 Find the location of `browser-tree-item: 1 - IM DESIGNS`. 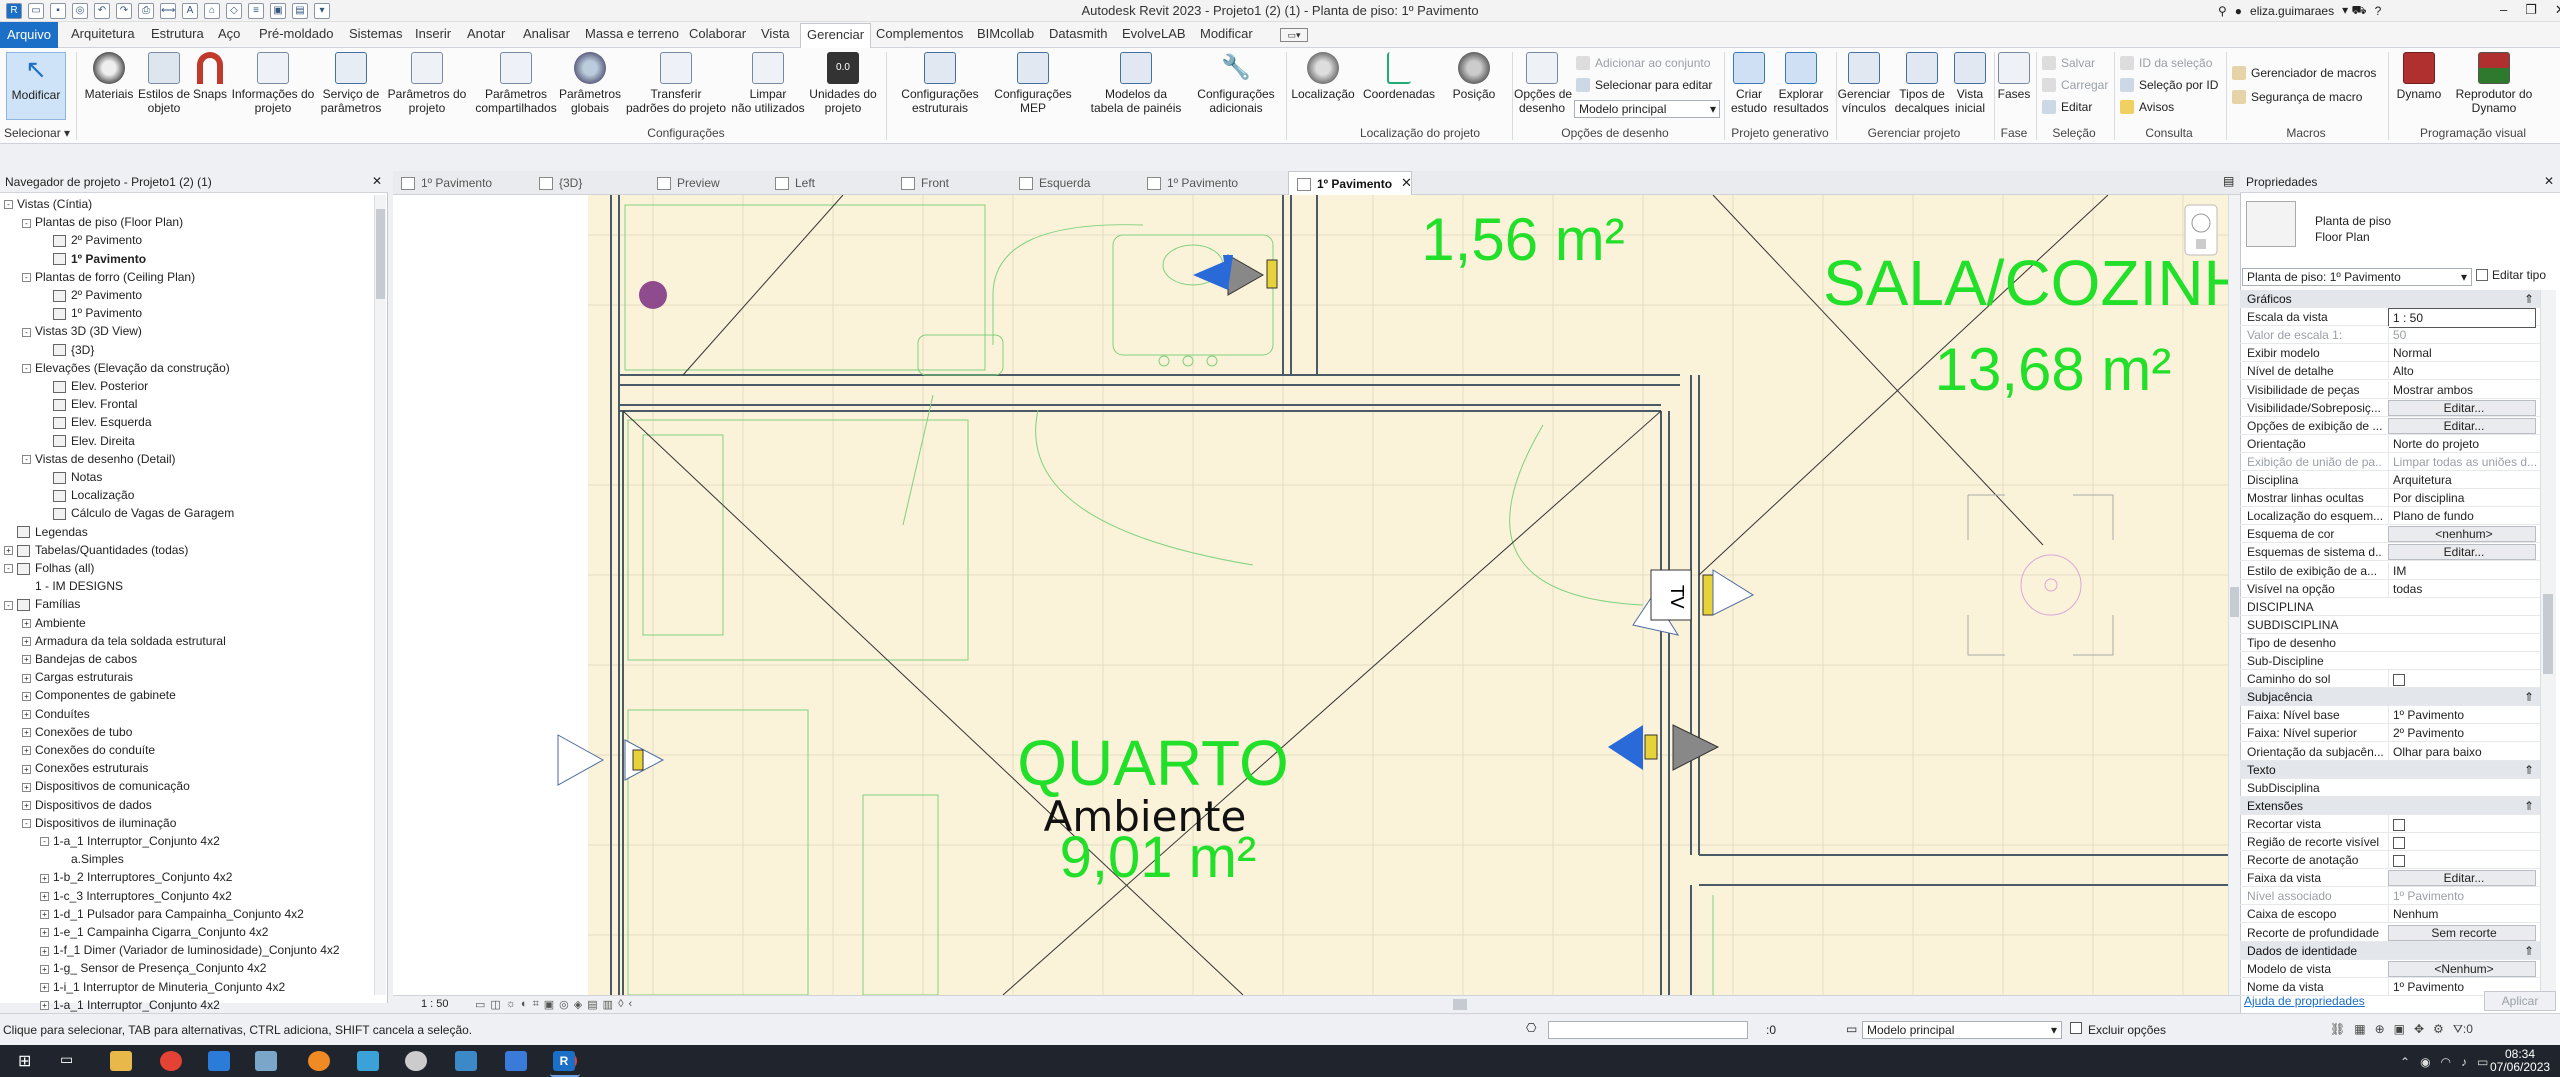

browser-tree-item: 1 - IM DESIGNS is located at coordinates (72, 586).